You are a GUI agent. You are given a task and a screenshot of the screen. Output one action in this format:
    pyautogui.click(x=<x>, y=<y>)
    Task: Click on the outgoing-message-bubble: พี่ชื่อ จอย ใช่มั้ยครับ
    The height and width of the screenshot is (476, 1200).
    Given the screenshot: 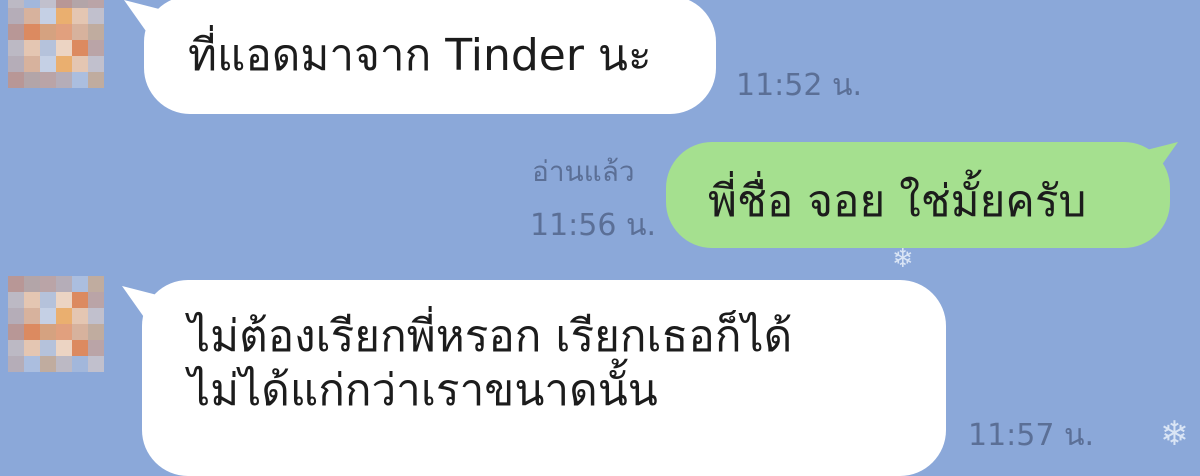 What is the action you would take?
    pyautogui.click(x=918, y=195)
    